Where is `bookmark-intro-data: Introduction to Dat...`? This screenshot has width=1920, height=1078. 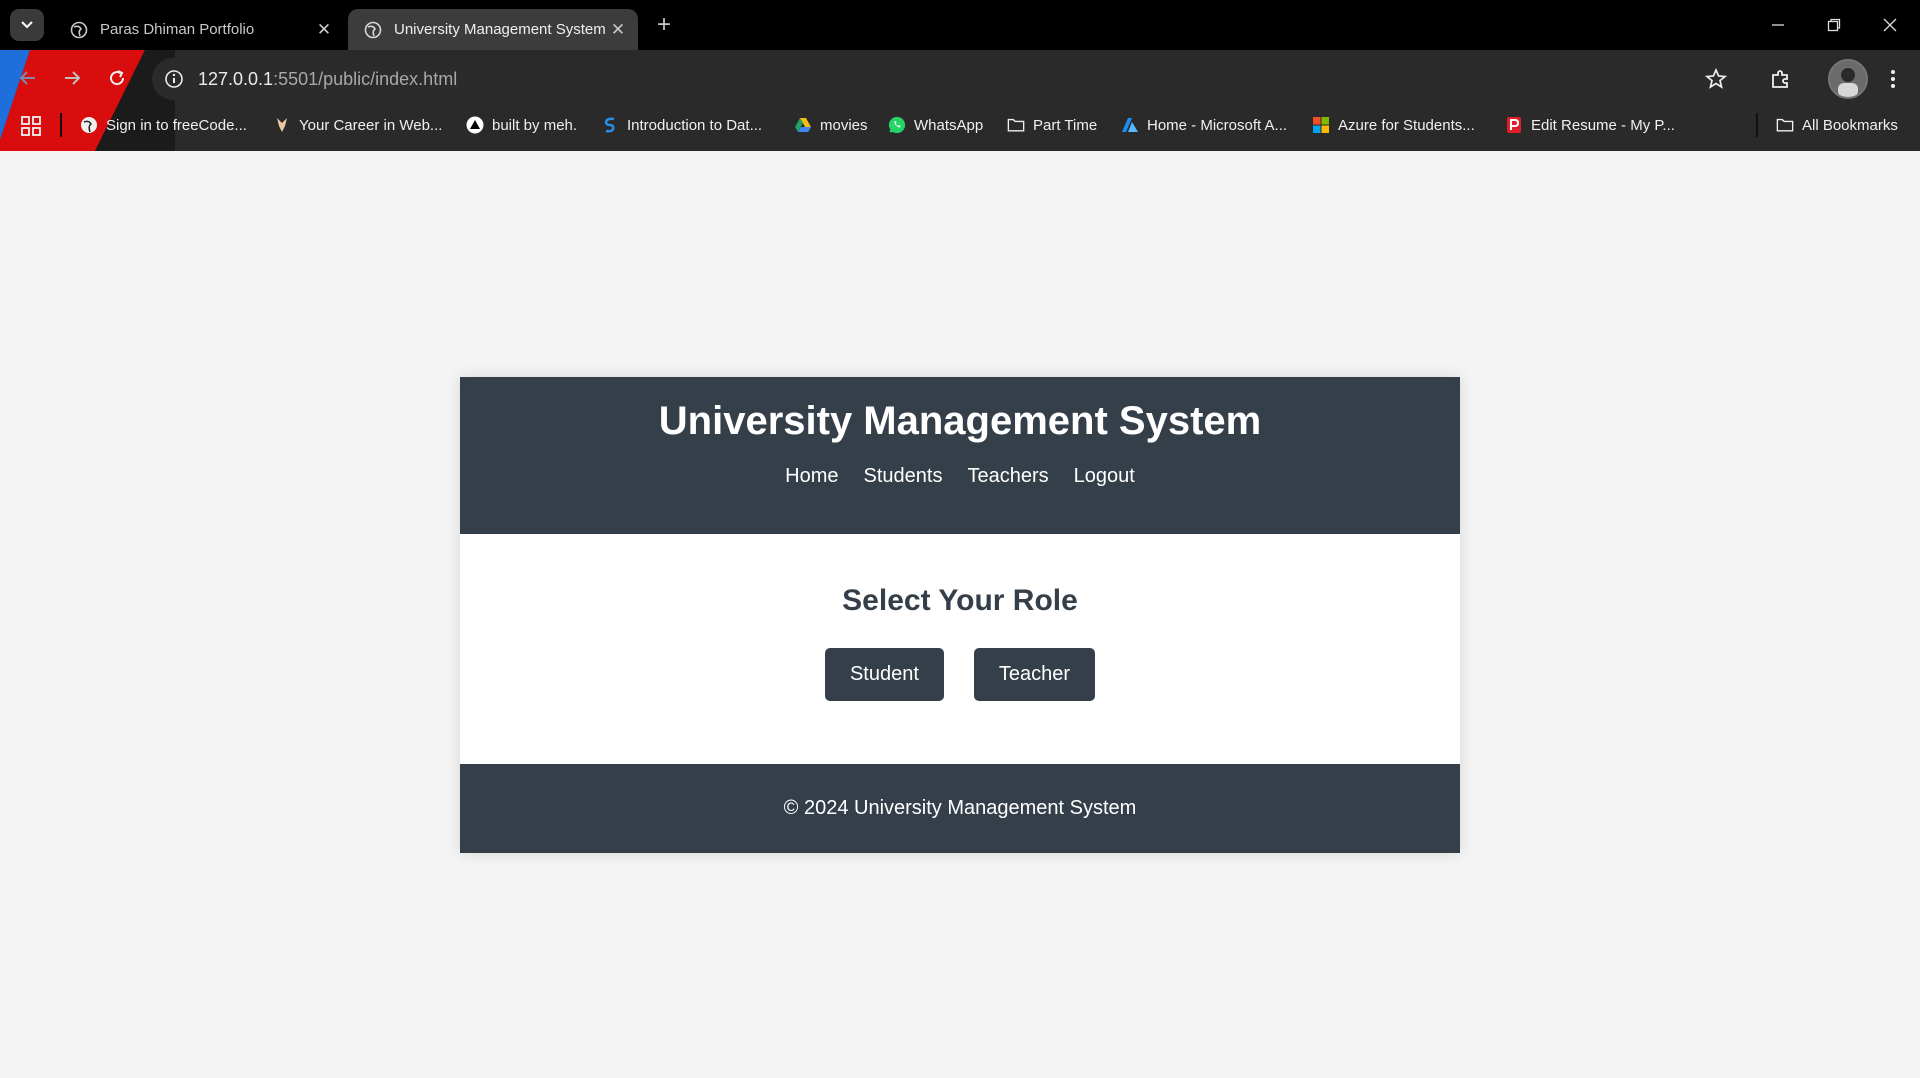 bookmark-intro-data: Introduction to Dat... is located at coordinates (681, 125).